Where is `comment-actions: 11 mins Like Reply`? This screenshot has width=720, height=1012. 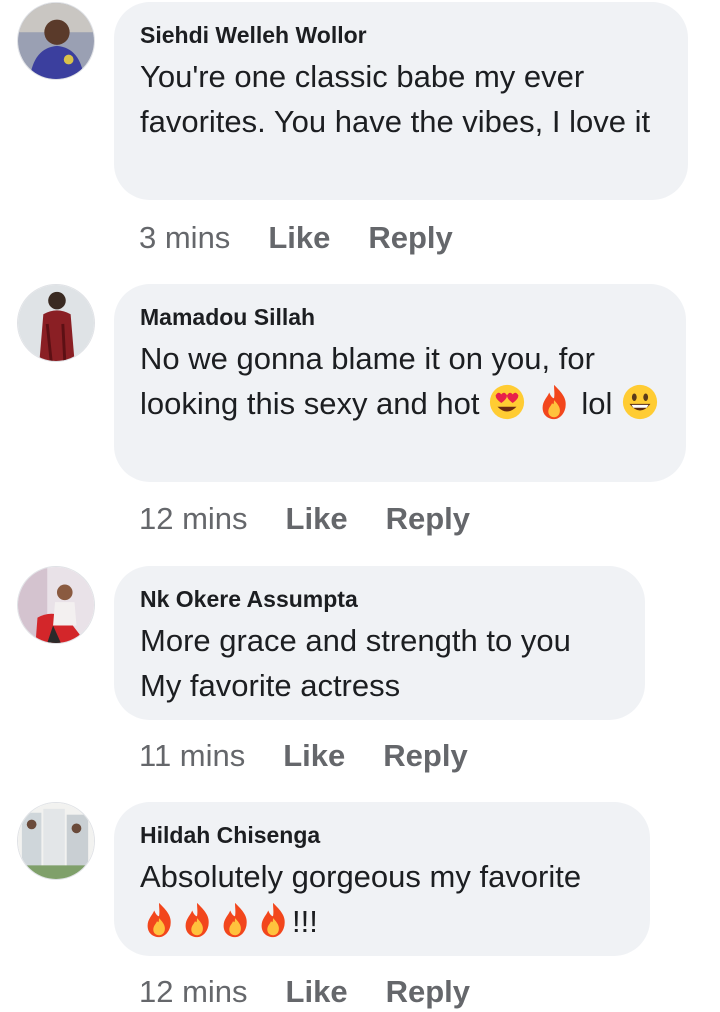 comment-actions: 11 mins Like Reply is located at coordinates (303, 756).